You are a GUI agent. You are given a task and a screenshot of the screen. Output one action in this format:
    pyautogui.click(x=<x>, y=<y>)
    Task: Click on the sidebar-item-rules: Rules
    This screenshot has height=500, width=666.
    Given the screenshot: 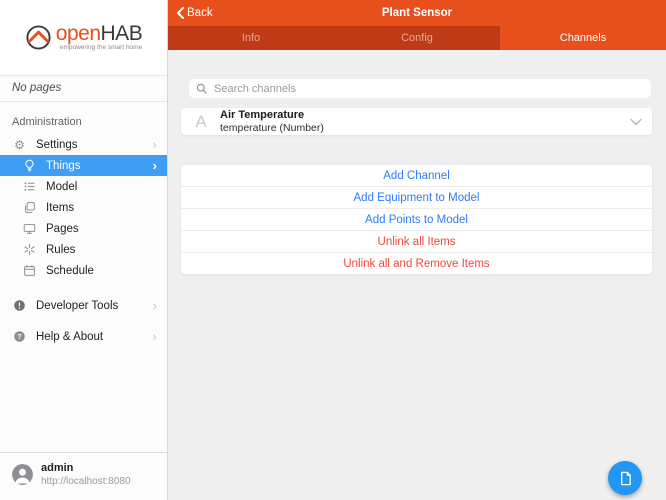 What is the action you would take?
    pyautogui.click(x=83, y=249)
    